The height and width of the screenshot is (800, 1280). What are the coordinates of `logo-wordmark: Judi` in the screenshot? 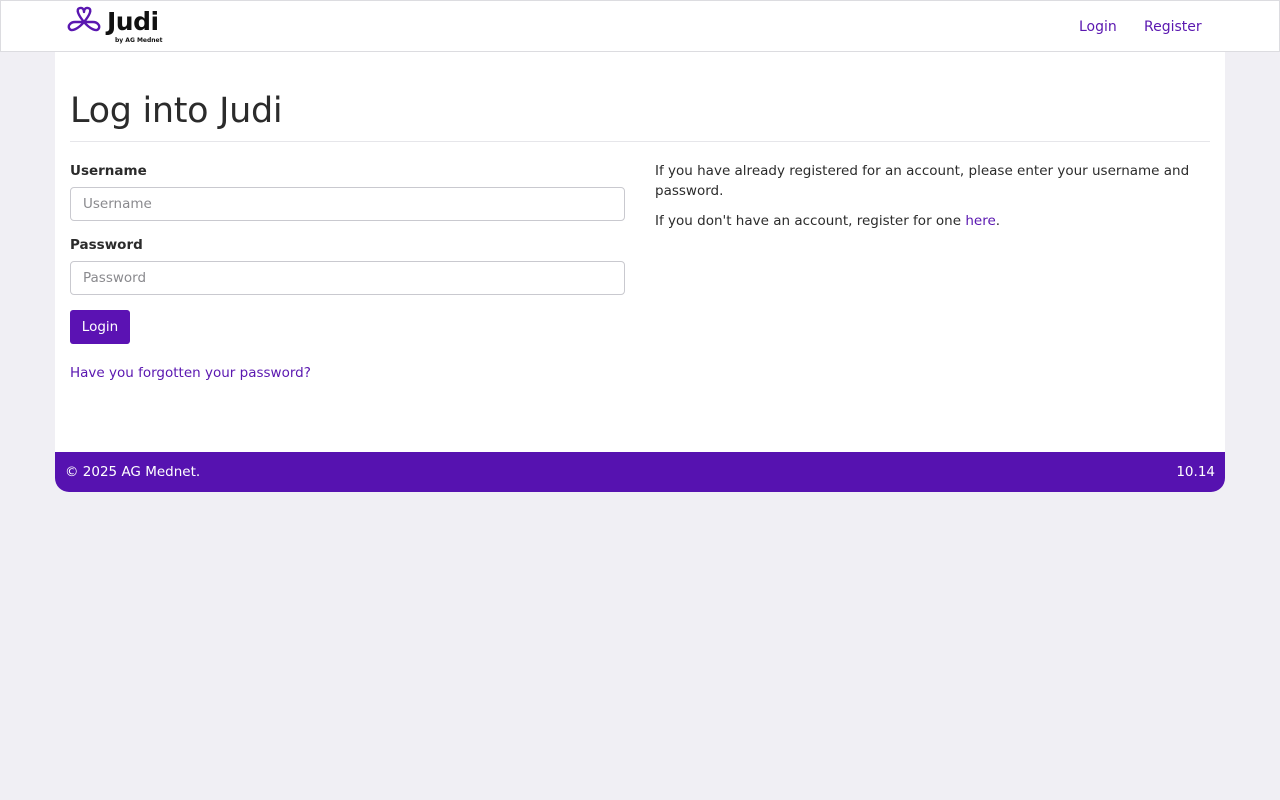 It's located at (133, 21).